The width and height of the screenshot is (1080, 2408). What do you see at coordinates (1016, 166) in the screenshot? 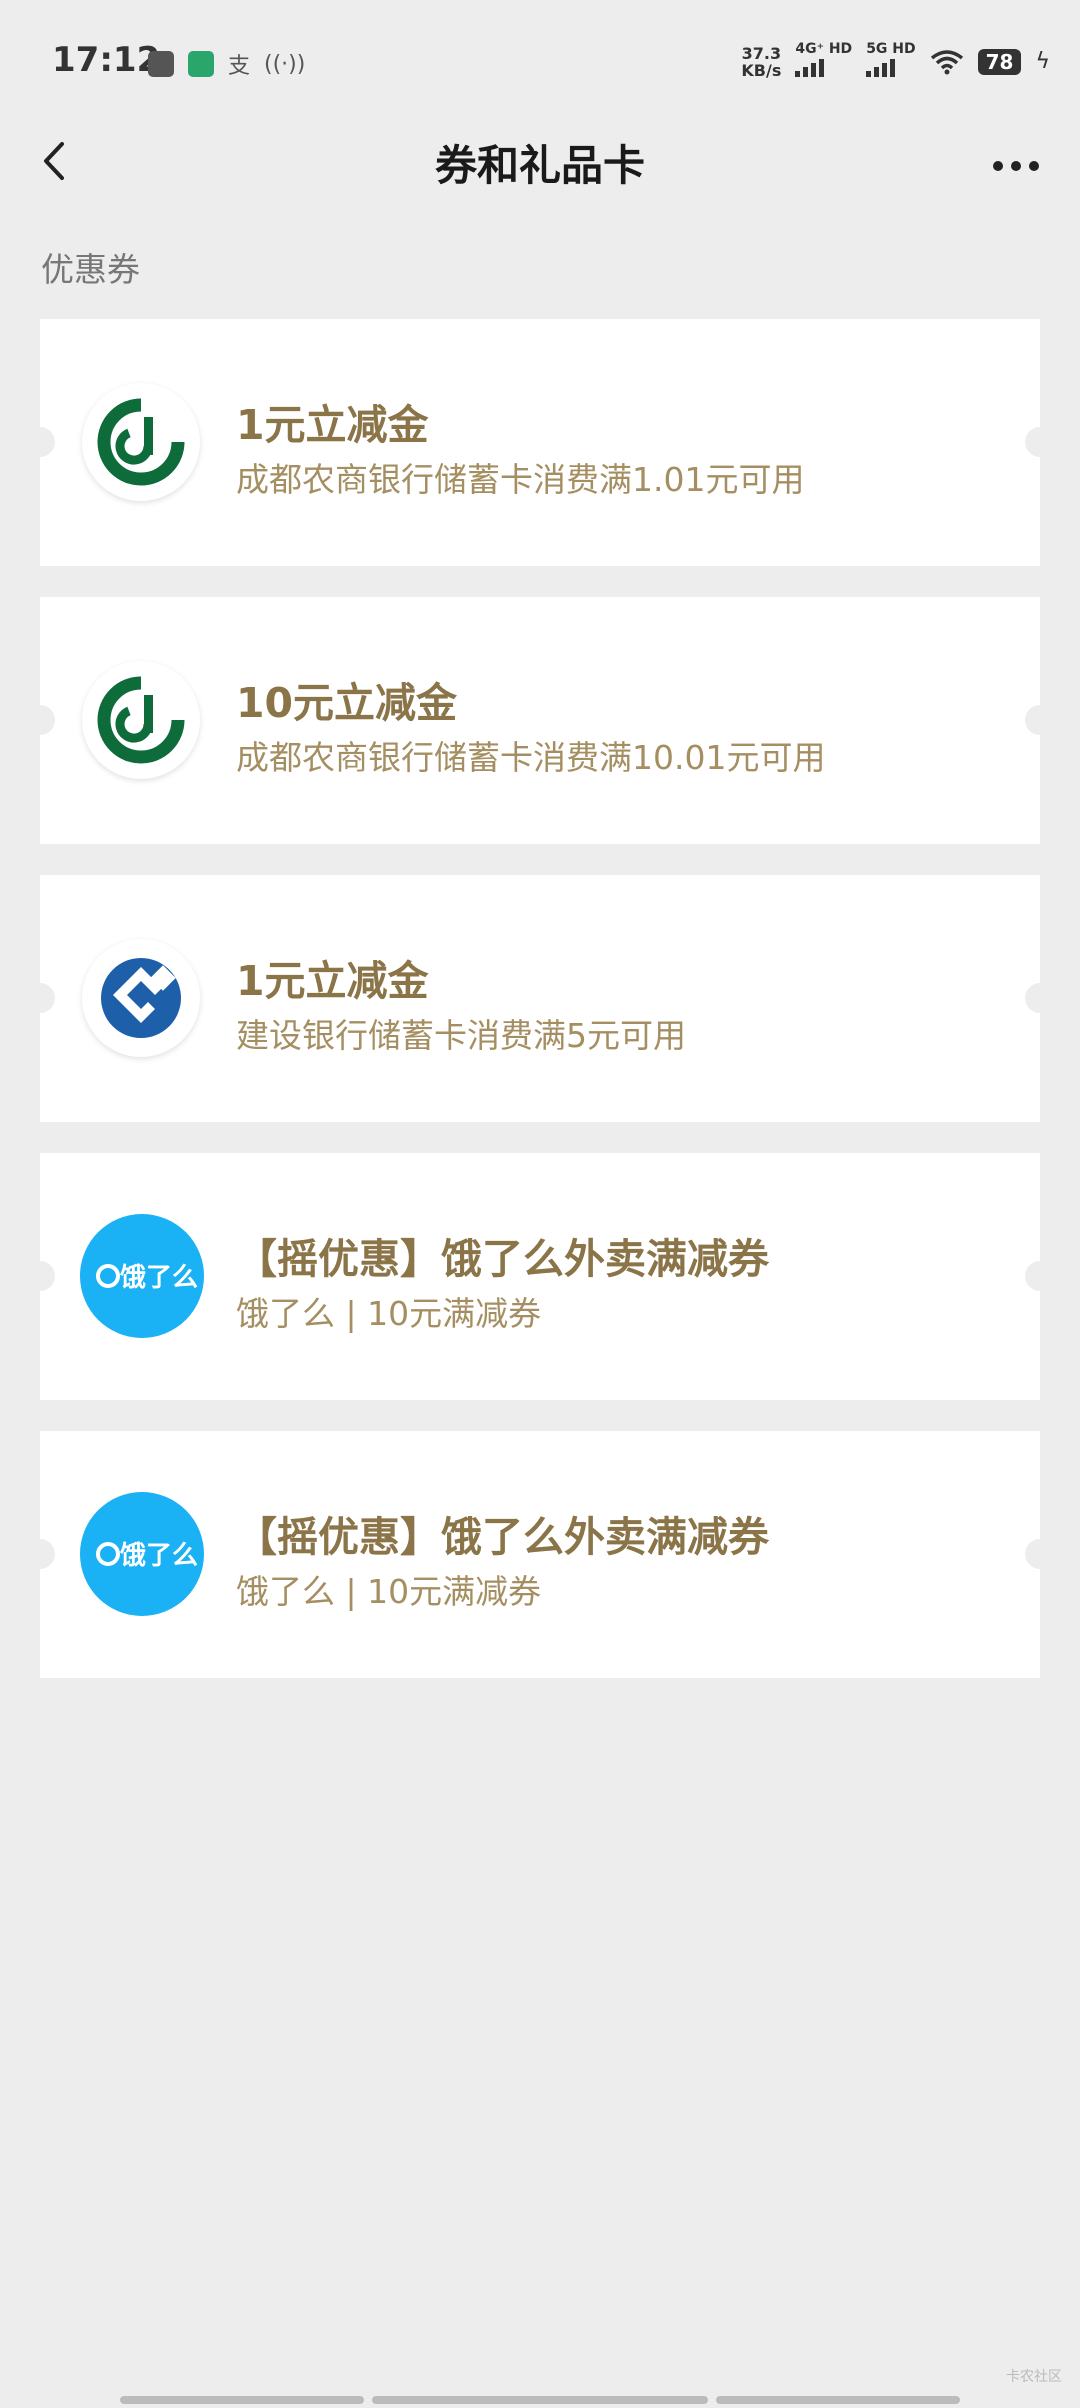
I see `more-icon` at bounding box center [1016, 166].